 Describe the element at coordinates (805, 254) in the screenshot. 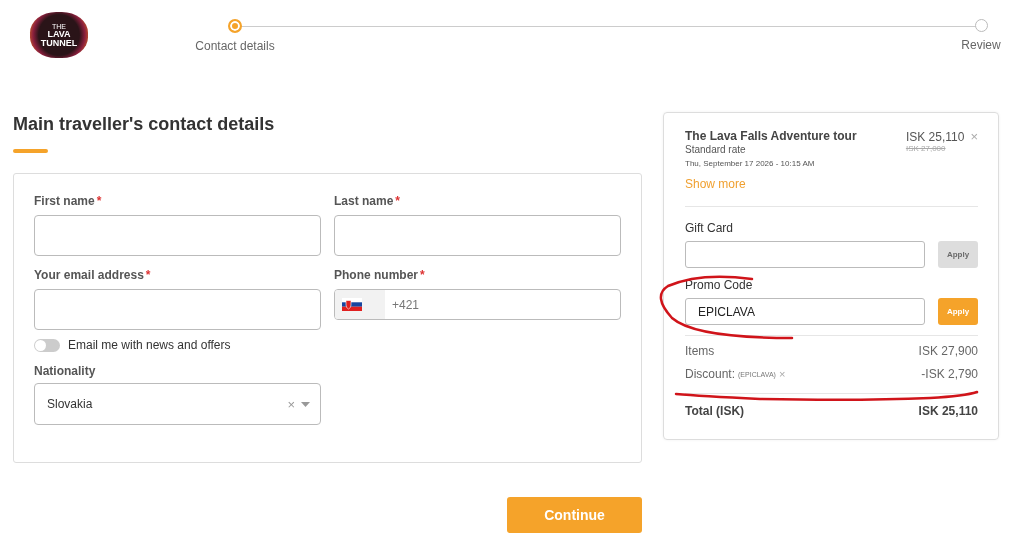

I see `gift-card-field` at that location.